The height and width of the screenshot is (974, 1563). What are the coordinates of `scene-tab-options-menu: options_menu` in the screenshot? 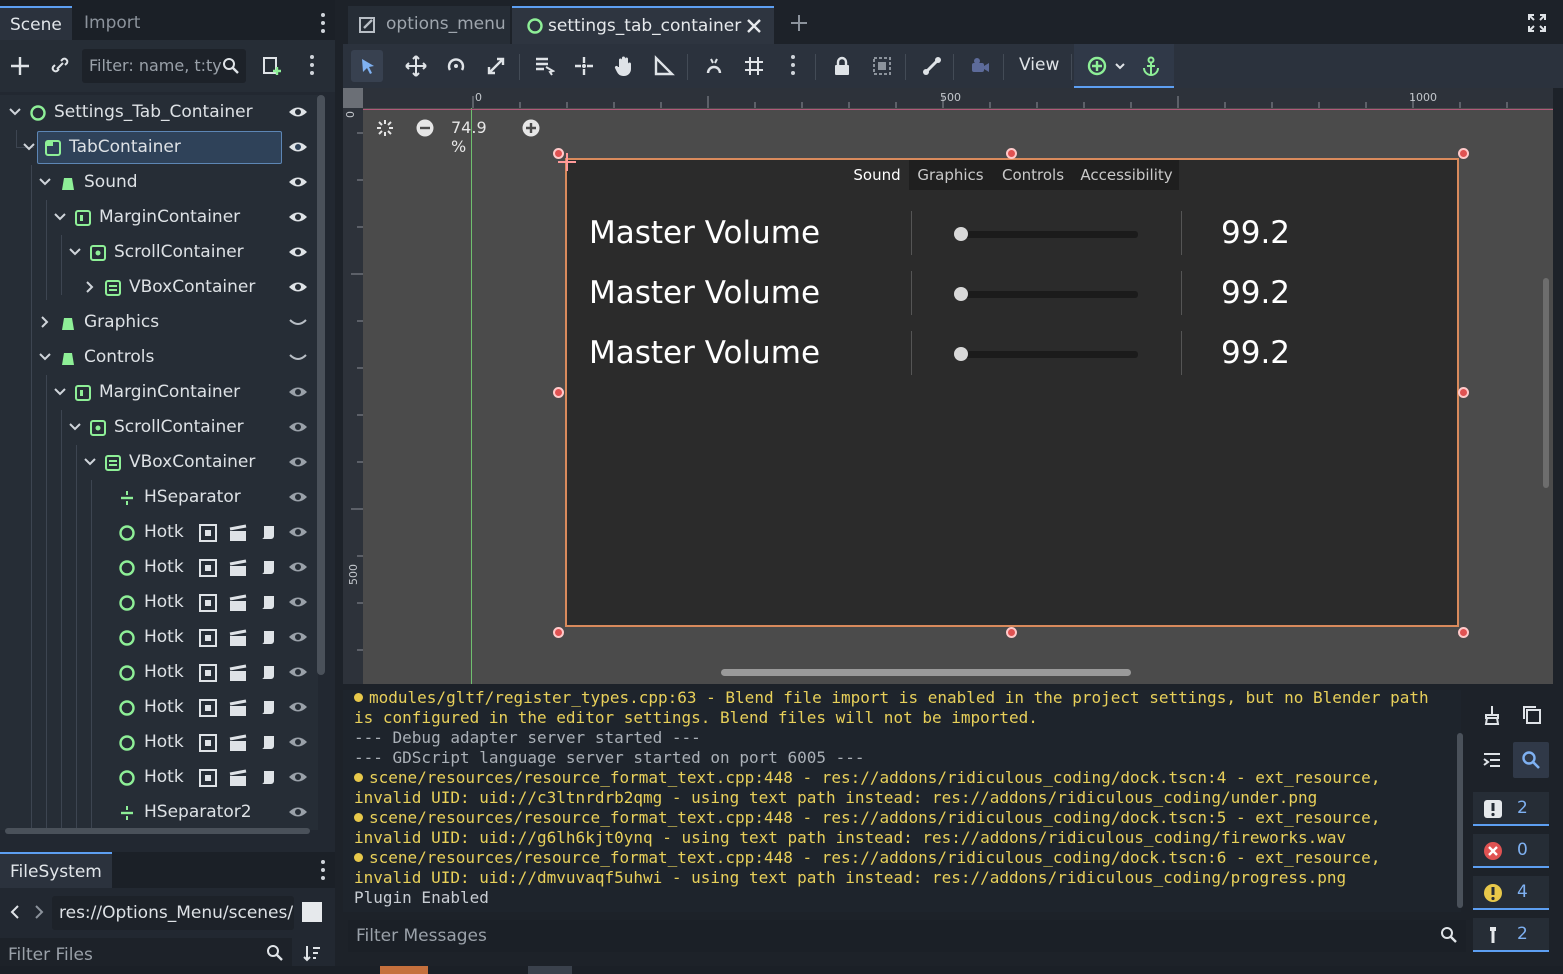 It's located at (429, 25).